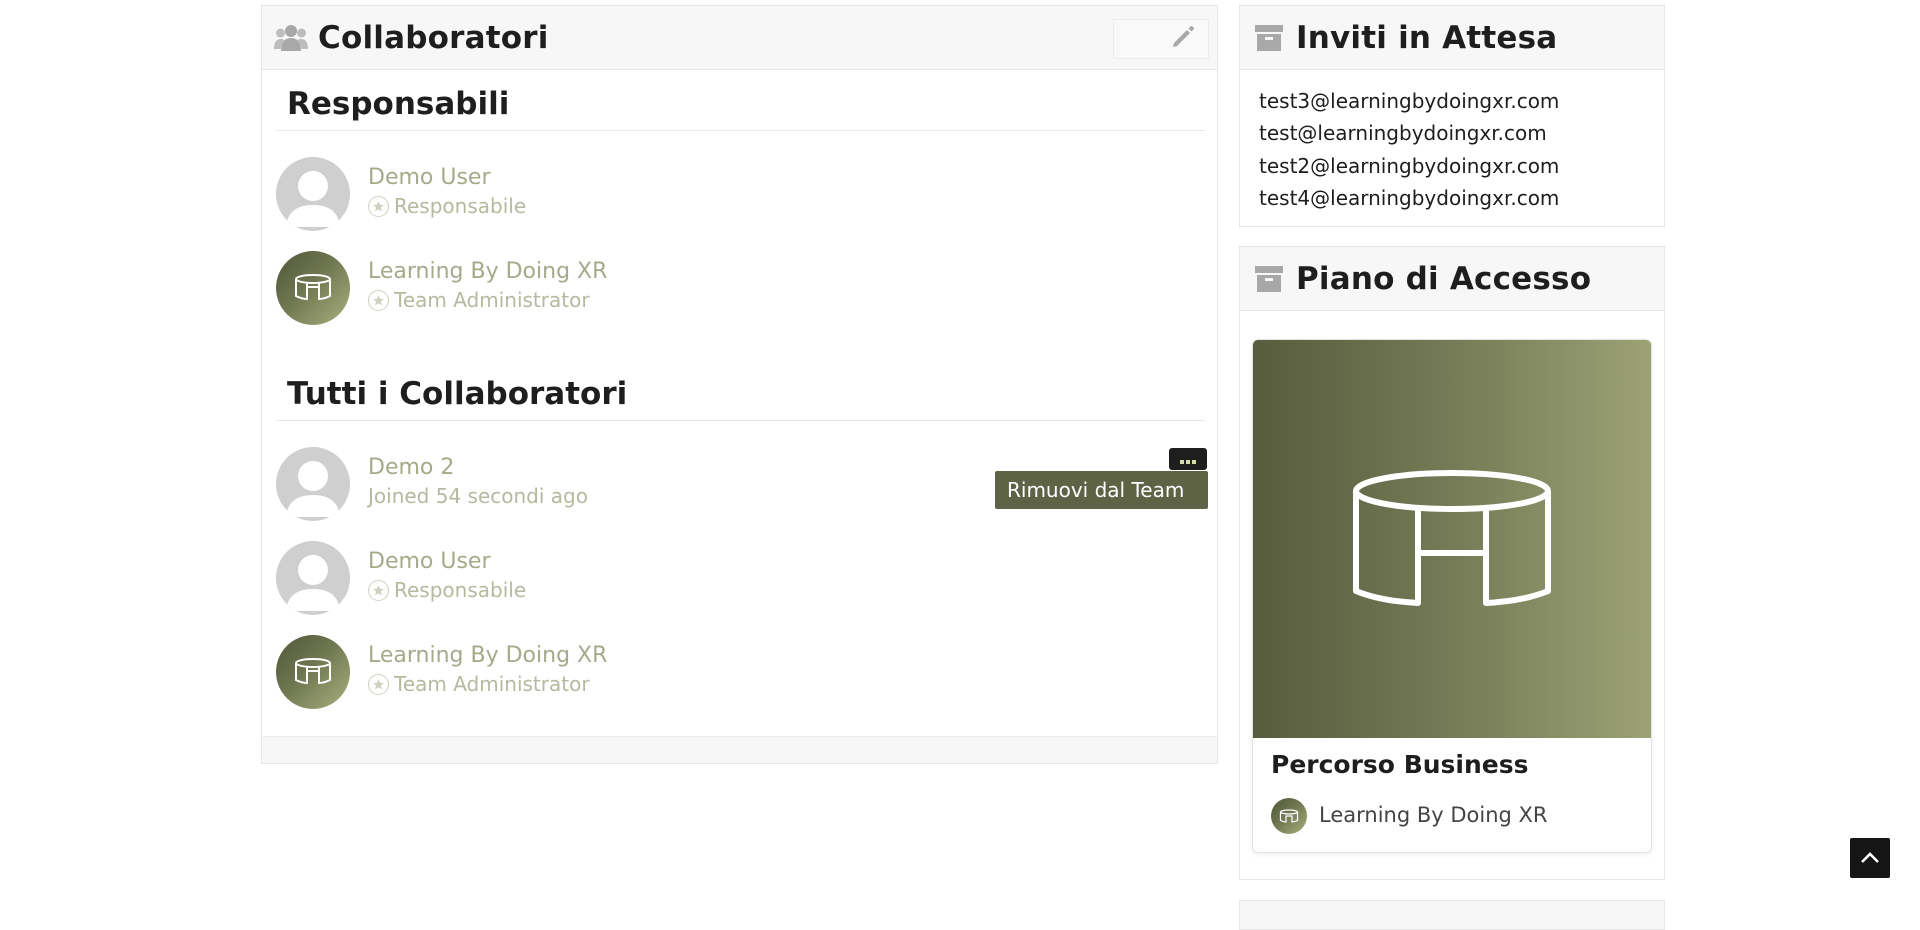  Describe the element at coordinates (411, 467) in the screenshot. I see `member-name: Demo 2` at that location.